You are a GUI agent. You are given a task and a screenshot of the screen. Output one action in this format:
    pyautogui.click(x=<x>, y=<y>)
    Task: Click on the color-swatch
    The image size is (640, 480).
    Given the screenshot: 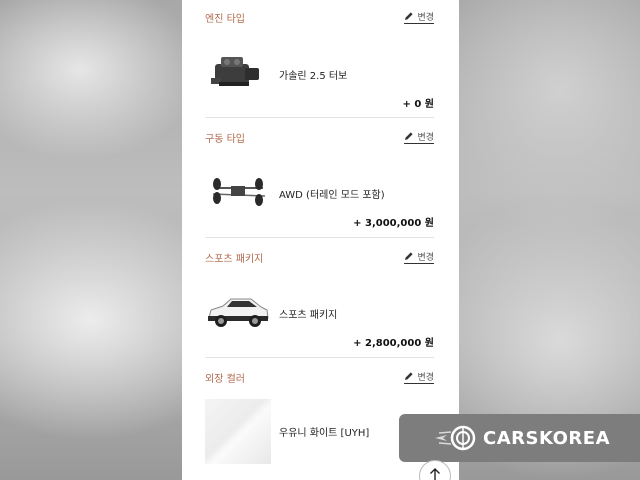 What is the action you would take?
    pyautogui.click(x=238, y=431)
    